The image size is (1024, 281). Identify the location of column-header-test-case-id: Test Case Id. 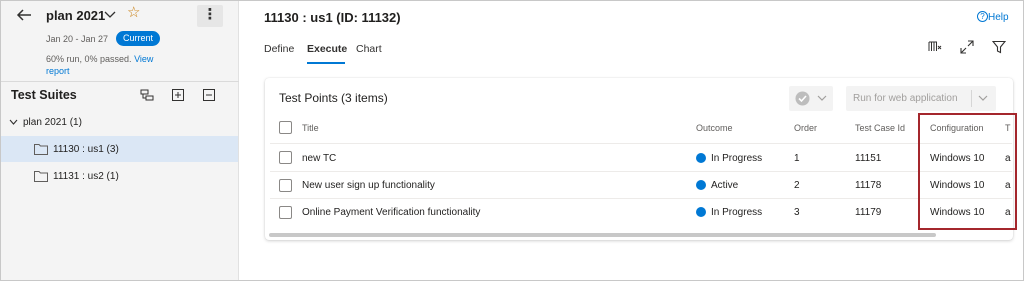
(880, 128).